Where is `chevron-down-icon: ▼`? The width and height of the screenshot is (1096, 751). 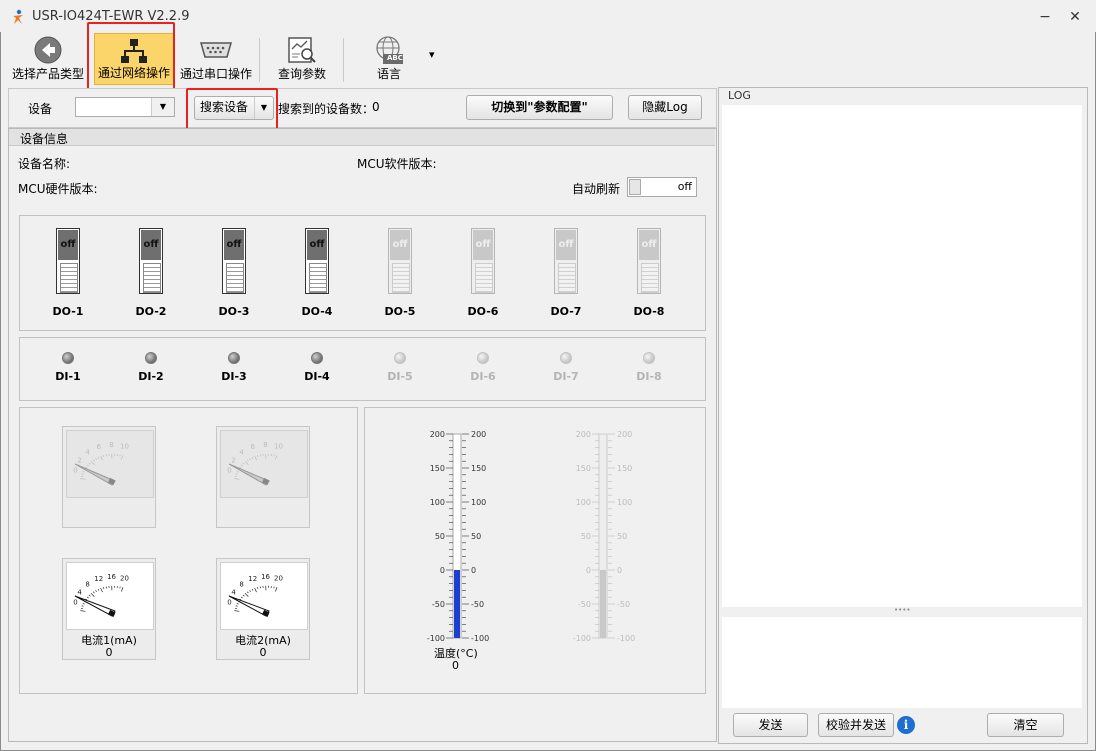 chevron-down-icon: ▼ is located at coordinates (162, 107).